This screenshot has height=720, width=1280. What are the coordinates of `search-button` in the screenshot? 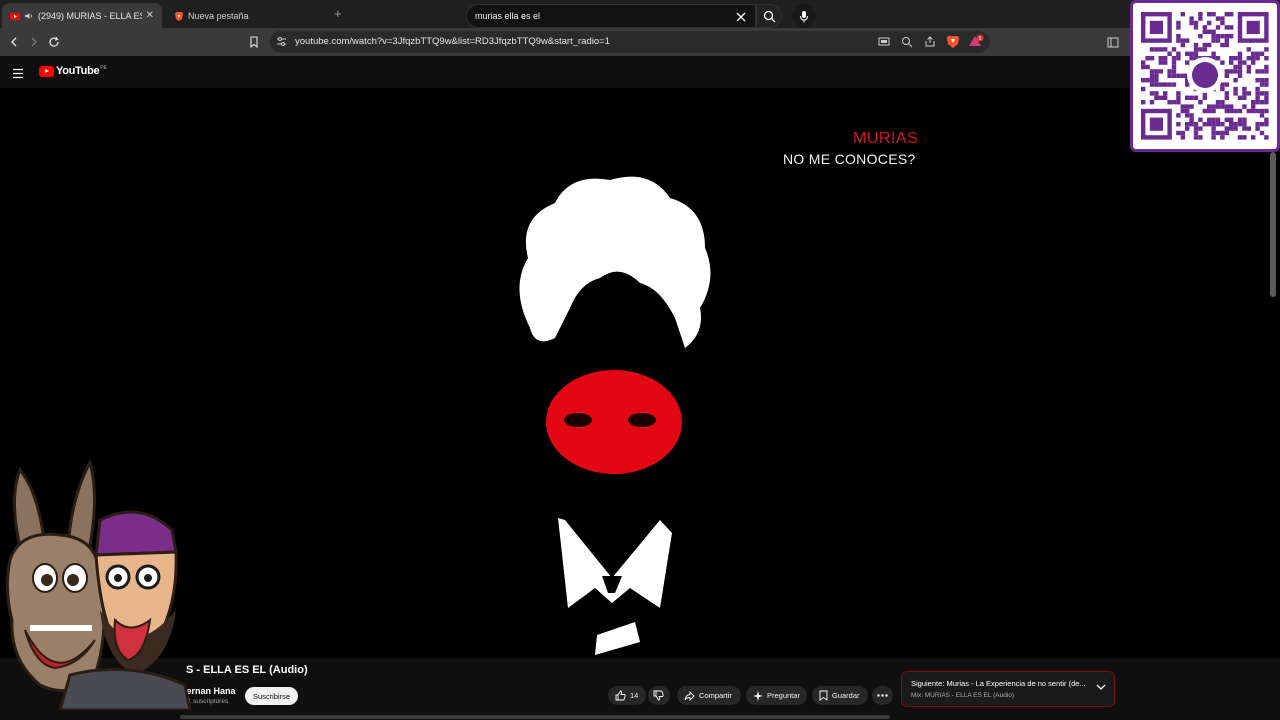 It's located at (769, 16).